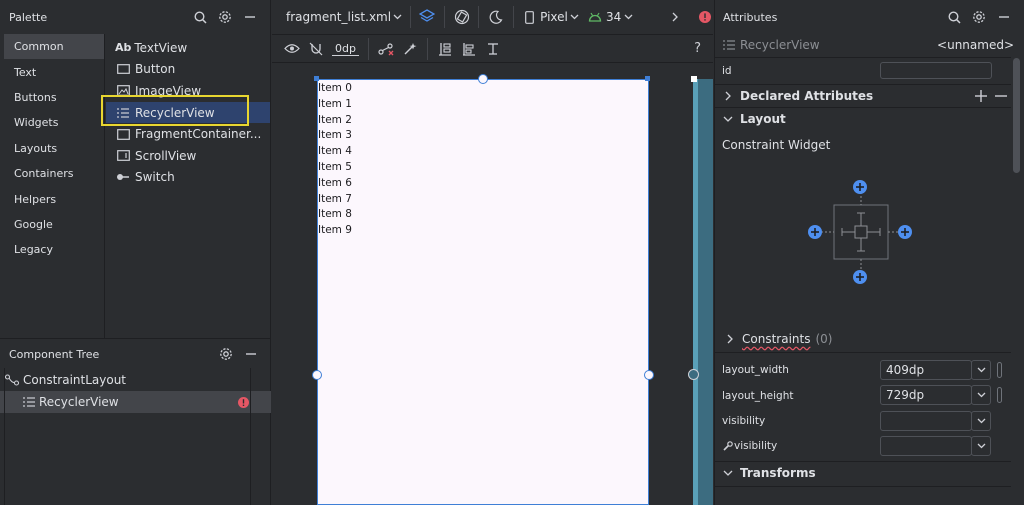 Image resolution: width=1024 pixels, height=505 pixels. Describe the element at coordinates (981, 421) in the screenshot. I see `visibility-dropdown` at that location.